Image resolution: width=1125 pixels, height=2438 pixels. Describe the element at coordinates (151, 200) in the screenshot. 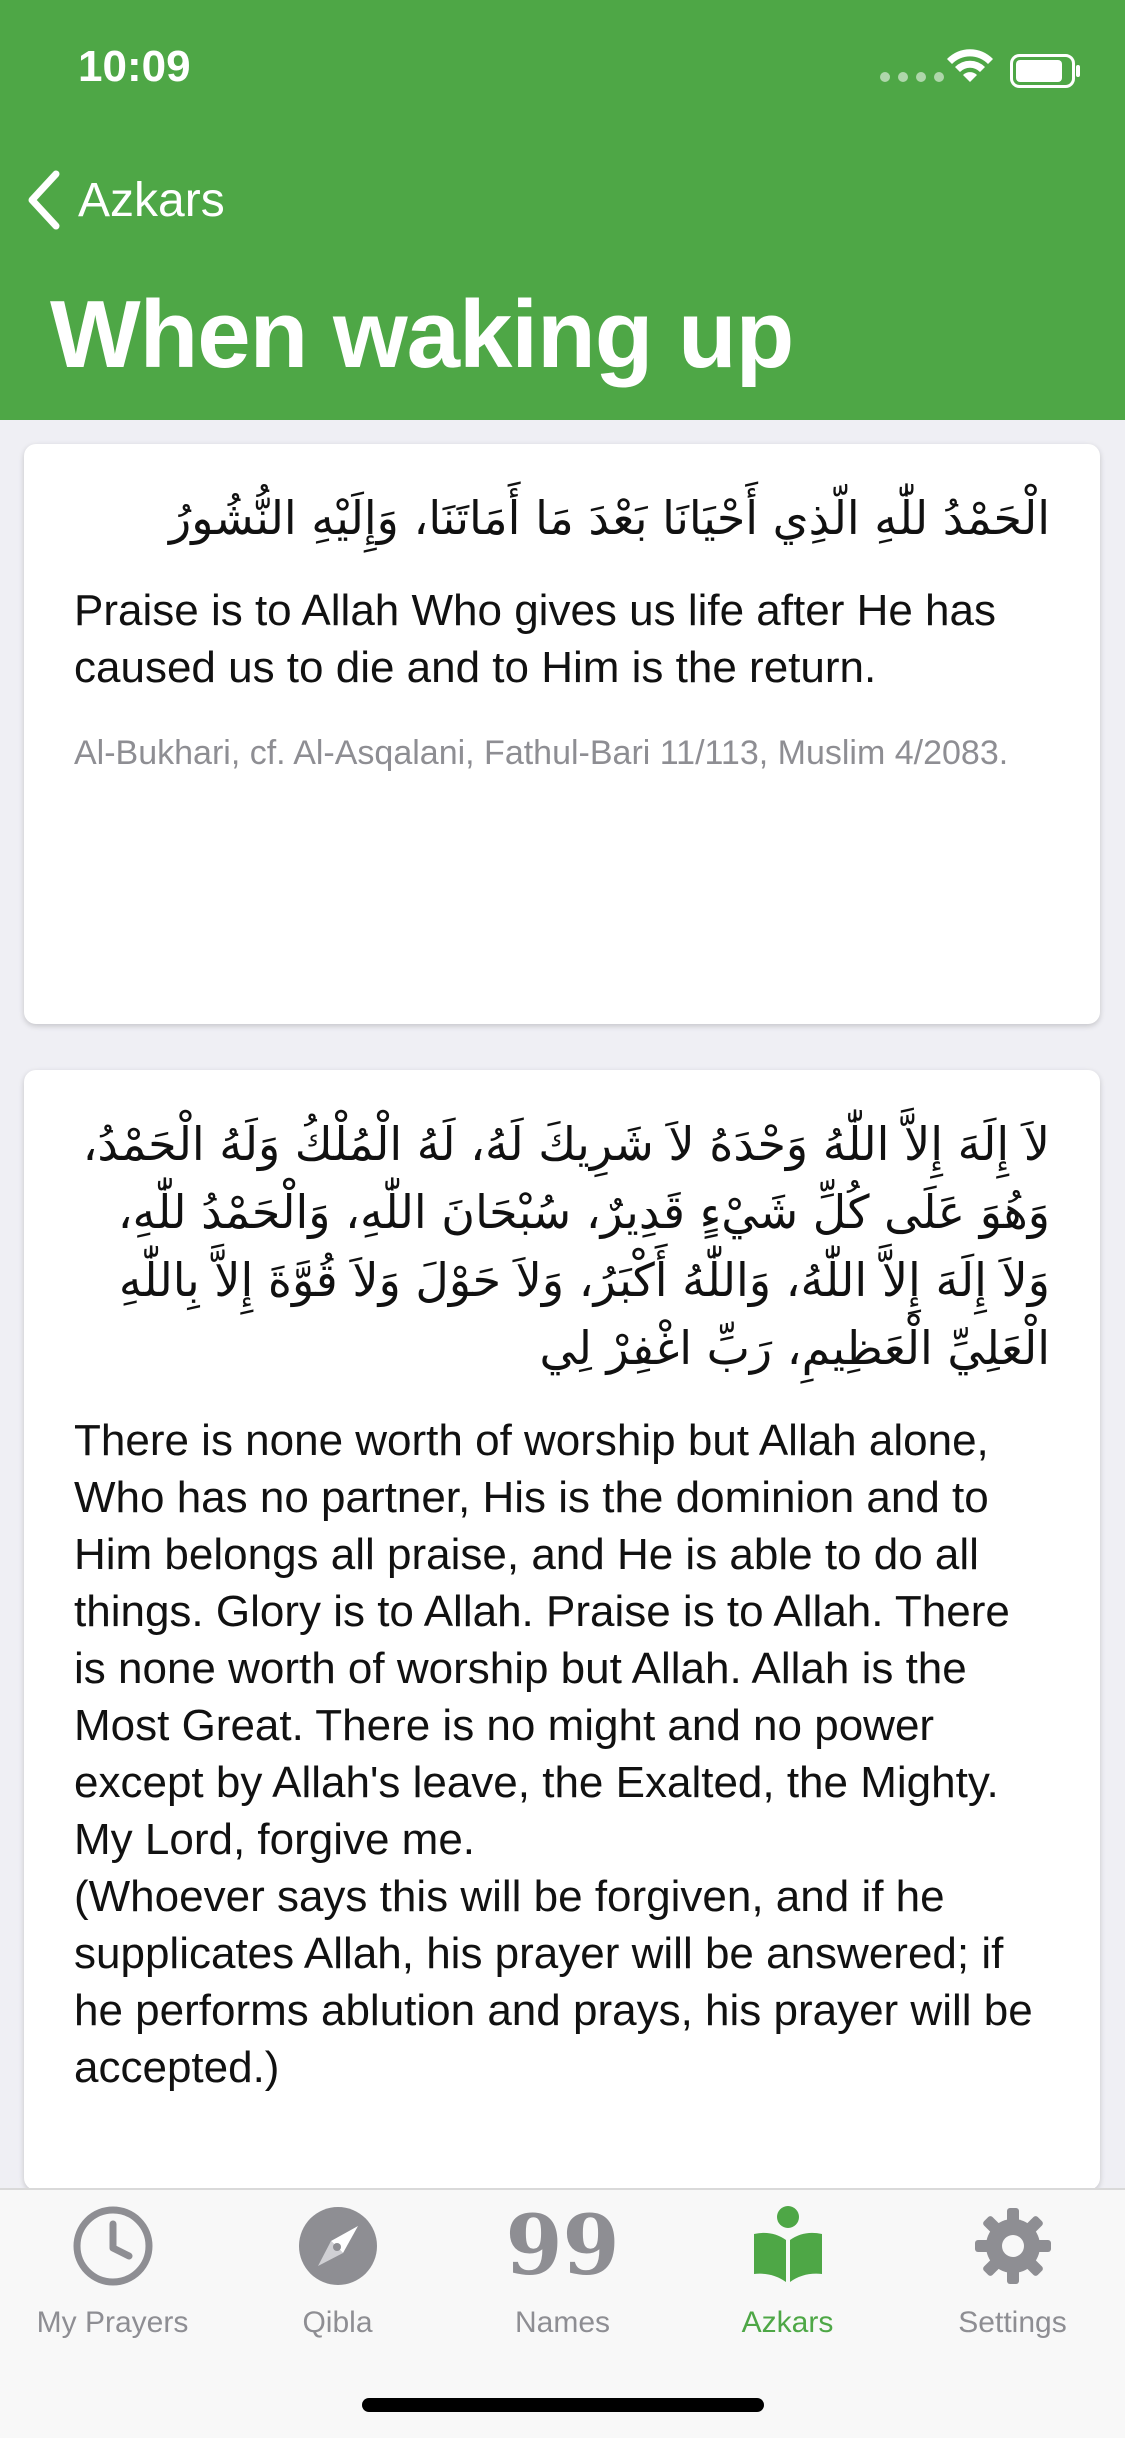

I see `back-label: Azkars` at that location.